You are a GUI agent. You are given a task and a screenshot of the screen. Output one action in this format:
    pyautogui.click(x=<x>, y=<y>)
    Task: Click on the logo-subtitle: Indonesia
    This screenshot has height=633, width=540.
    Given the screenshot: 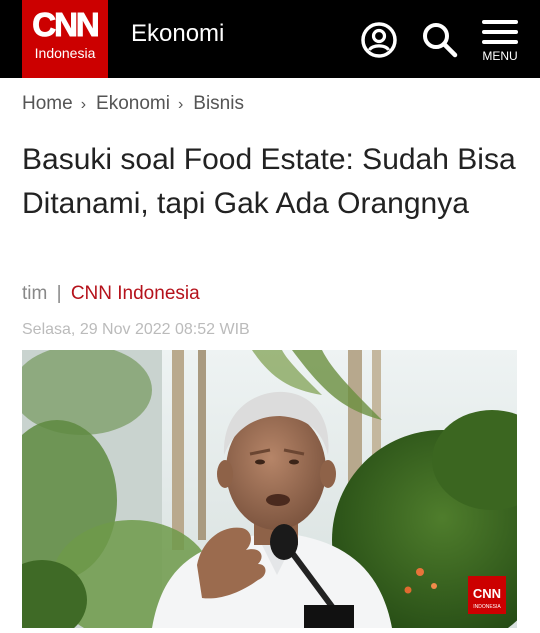 What is the action you would take?
    pyautogui.click(x=65, y=53)
    